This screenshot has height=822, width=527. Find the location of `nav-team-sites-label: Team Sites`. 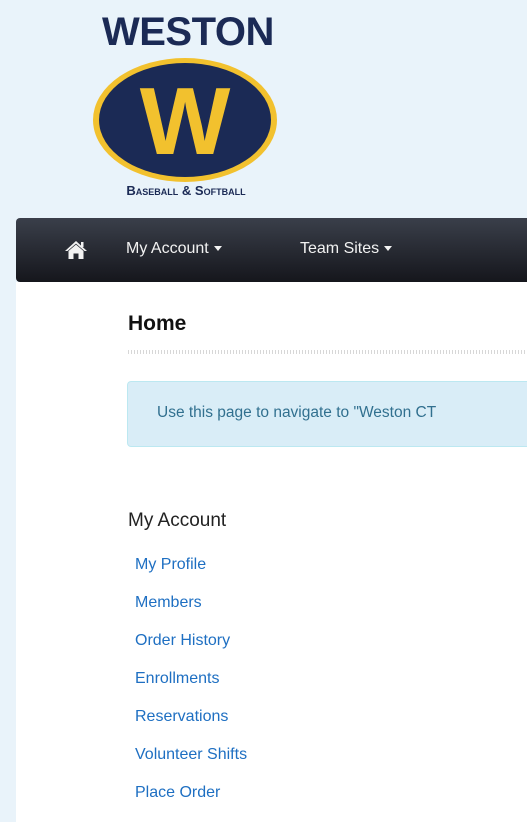

nav-team-sites-label: Team Sites is located at coordinates (340, 248).